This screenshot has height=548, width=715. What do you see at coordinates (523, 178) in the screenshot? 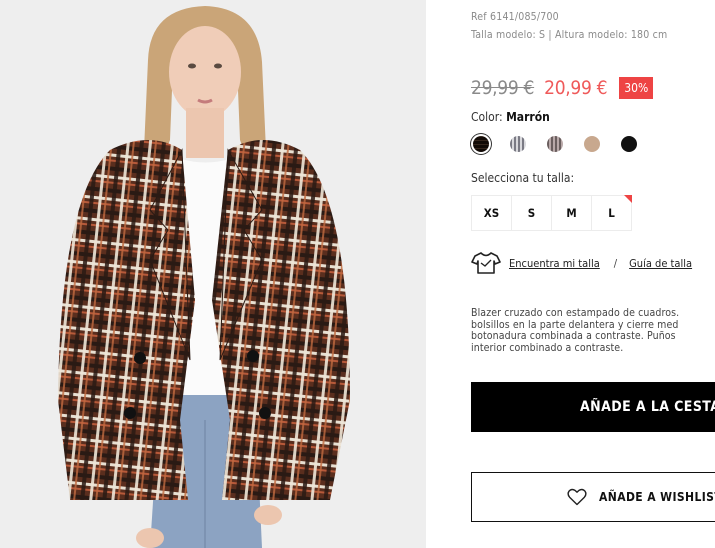
I see `size-select-label: Selecciona tu talla:` at bounding box center [523, 178].